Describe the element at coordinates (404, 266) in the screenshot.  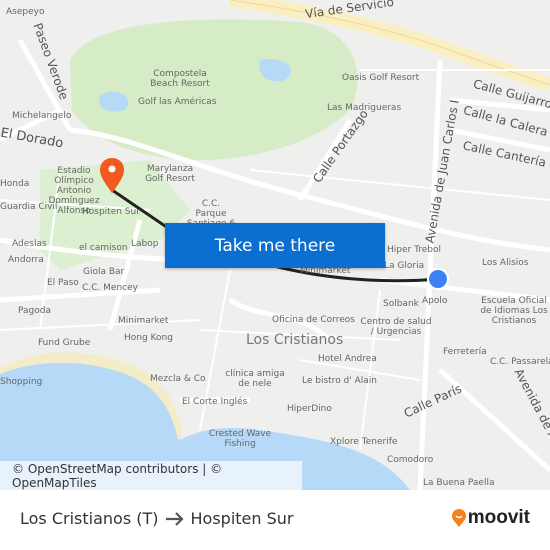
I see `map-label: La Gloria` at that location.